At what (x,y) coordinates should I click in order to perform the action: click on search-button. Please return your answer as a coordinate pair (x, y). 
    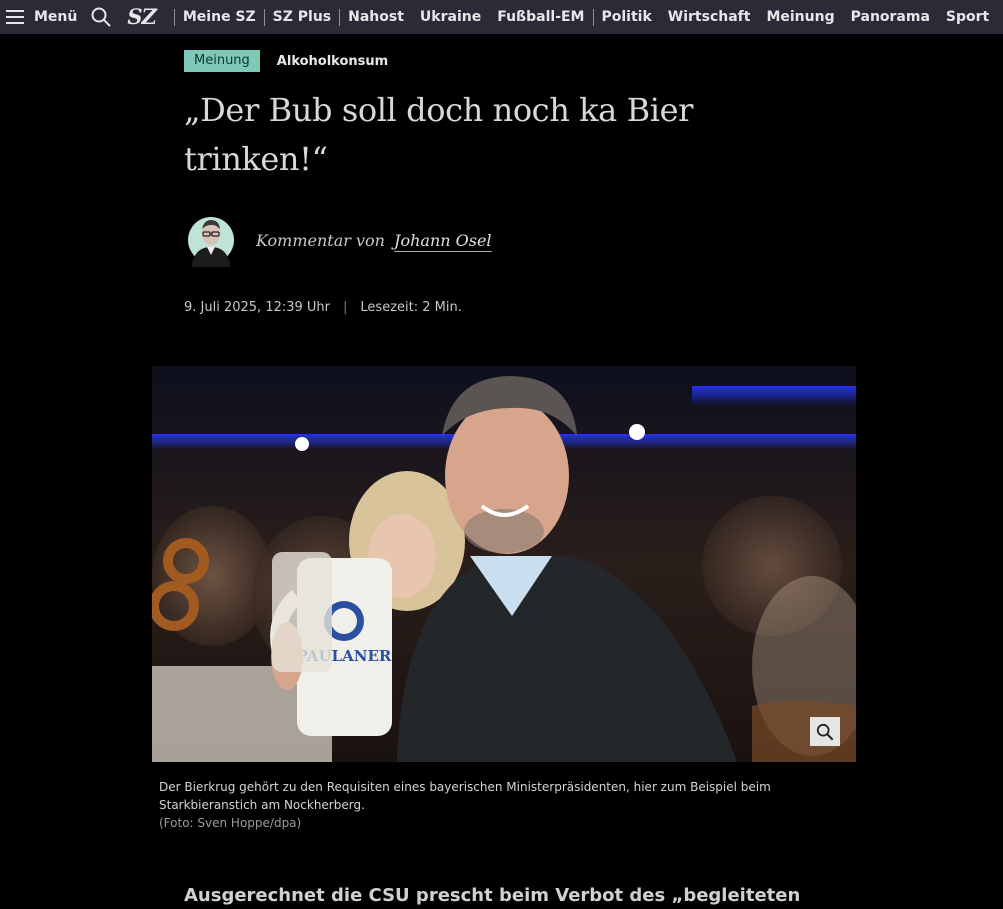
    Looking at the image, I should click on (101, 17).